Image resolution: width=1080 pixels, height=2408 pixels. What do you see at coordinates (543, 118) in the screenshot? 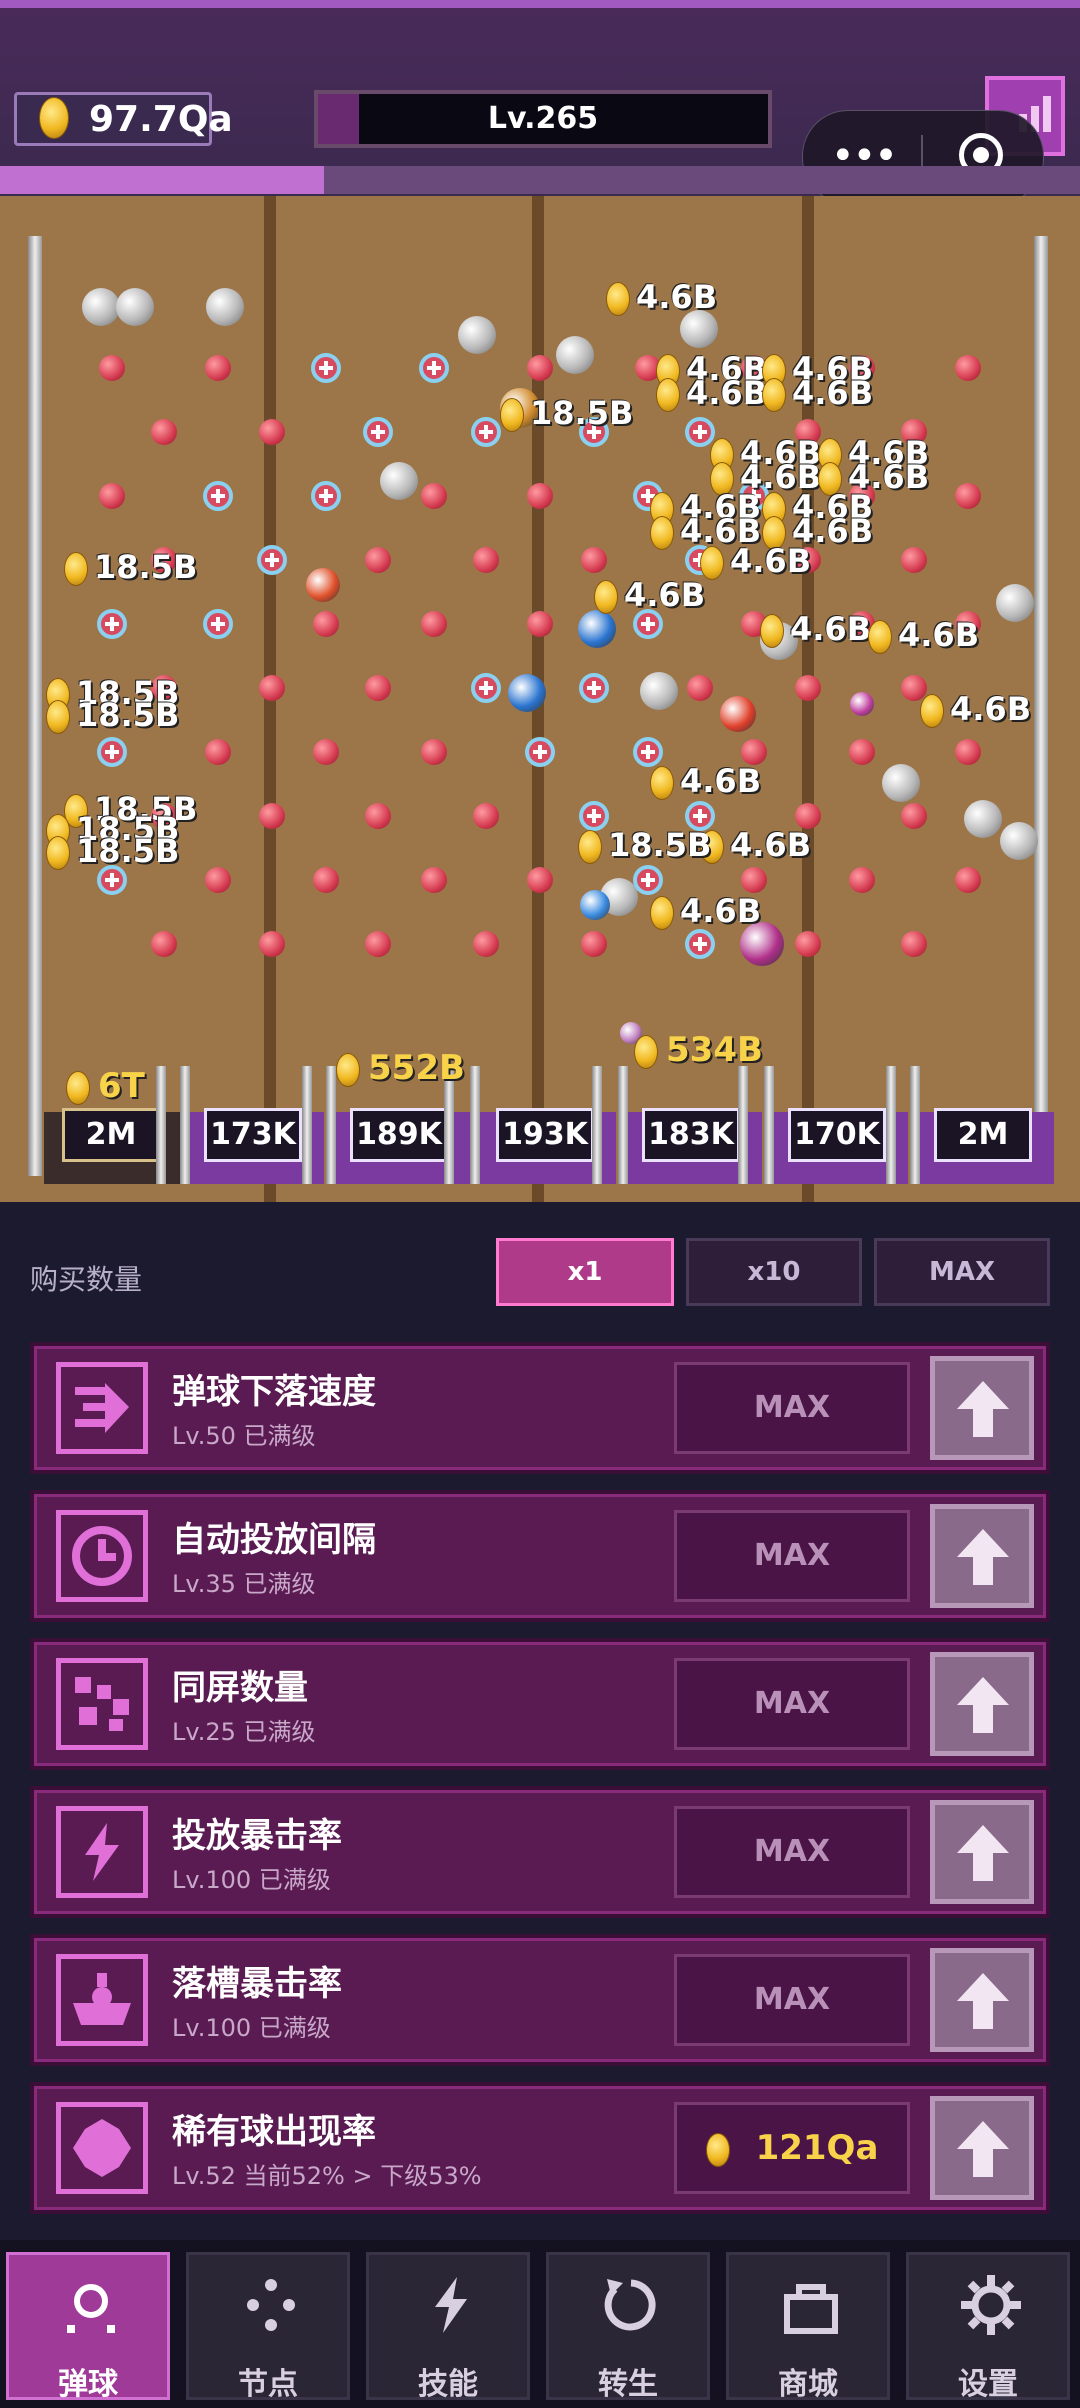
I see `level-label: Lv.265` at bounding box center [543, 118].